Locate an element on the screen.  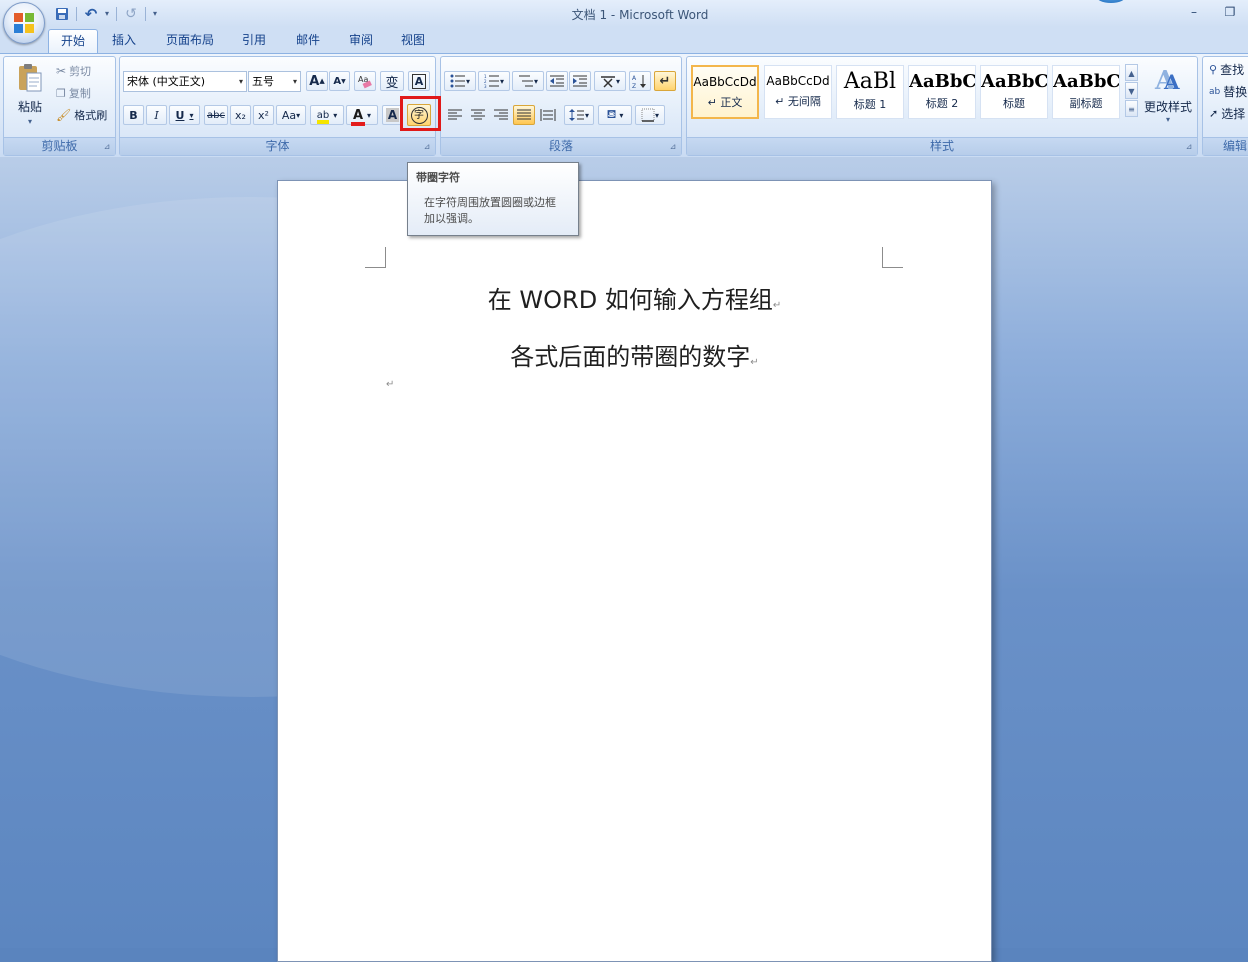
align-right-button is located at coordinates (501, 115).